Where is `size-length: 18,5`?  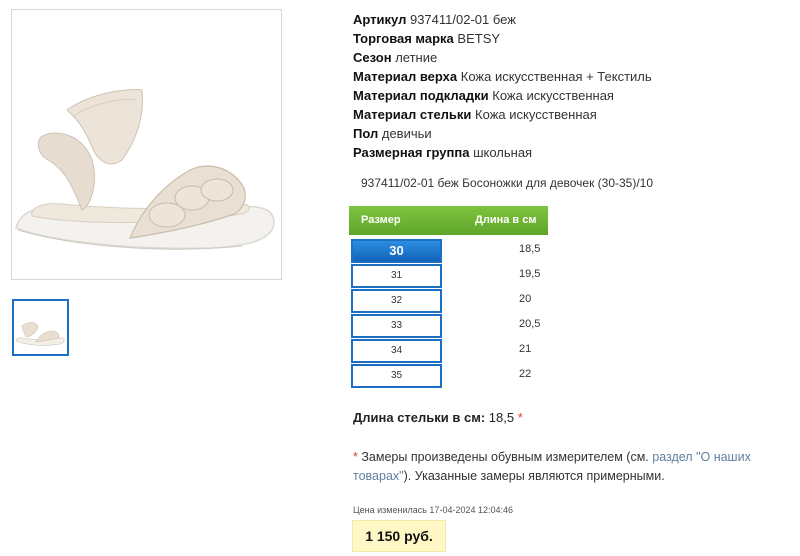 size-length: 18,5 is located at coordinates (530, 249).